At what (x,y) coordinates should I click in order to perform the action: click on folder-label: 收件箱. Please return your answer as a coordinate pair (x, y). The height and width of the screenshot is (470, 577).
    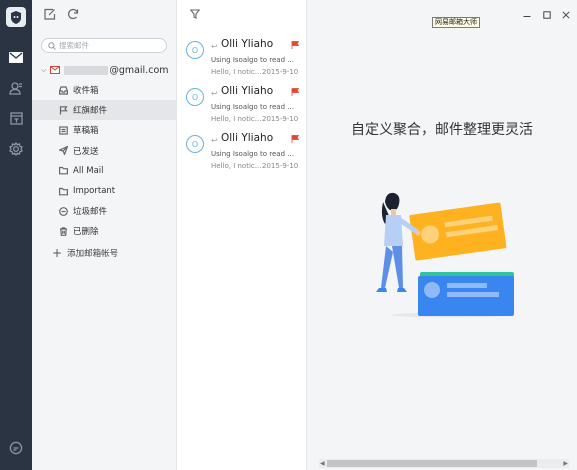
    Looking at the image, I should click on (86, 91).